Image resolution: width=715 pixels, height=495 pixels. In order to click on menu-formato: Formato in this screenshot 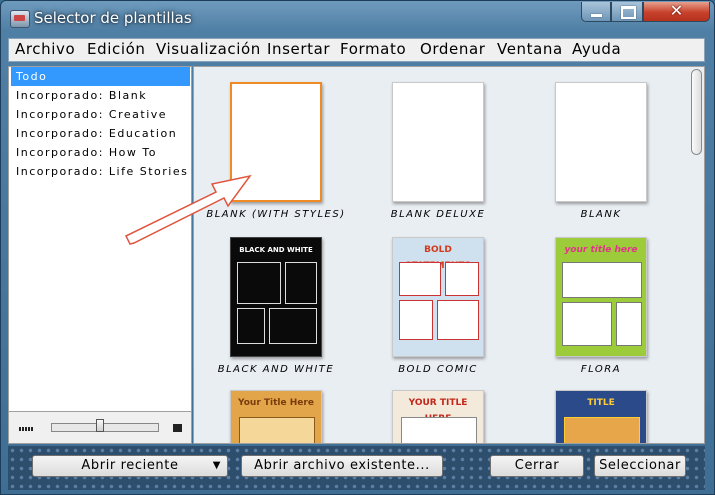, I will do `click(373, 49)`.